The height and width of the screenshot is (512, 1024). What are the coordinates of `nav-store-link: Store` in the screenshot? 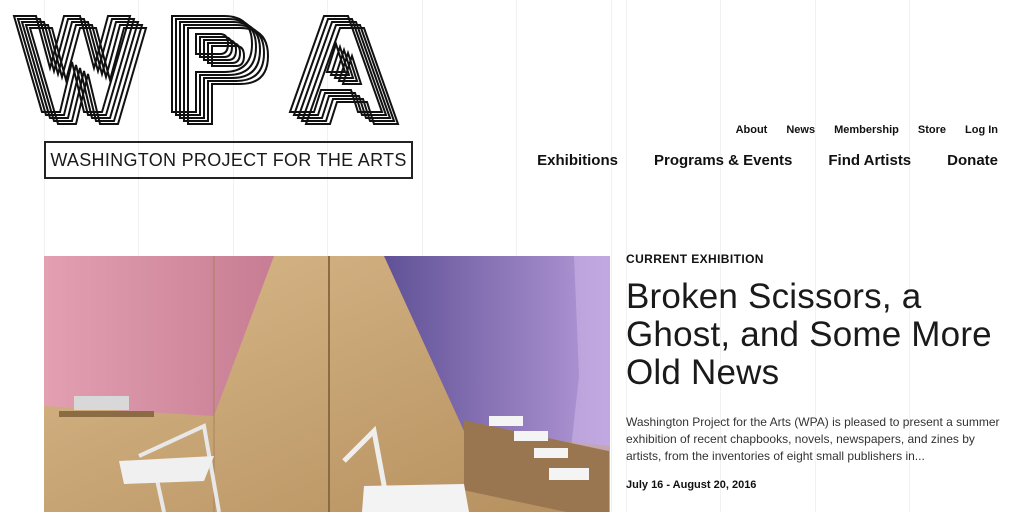 It's located at (932, 130).